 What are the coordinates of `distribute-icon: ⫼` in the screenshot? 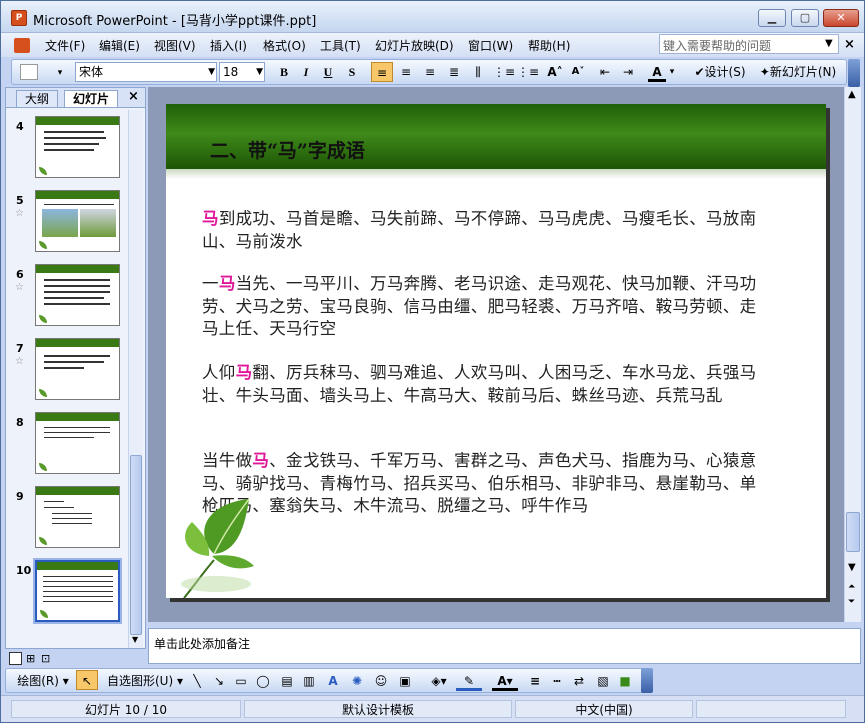 It's located at (478, 72).